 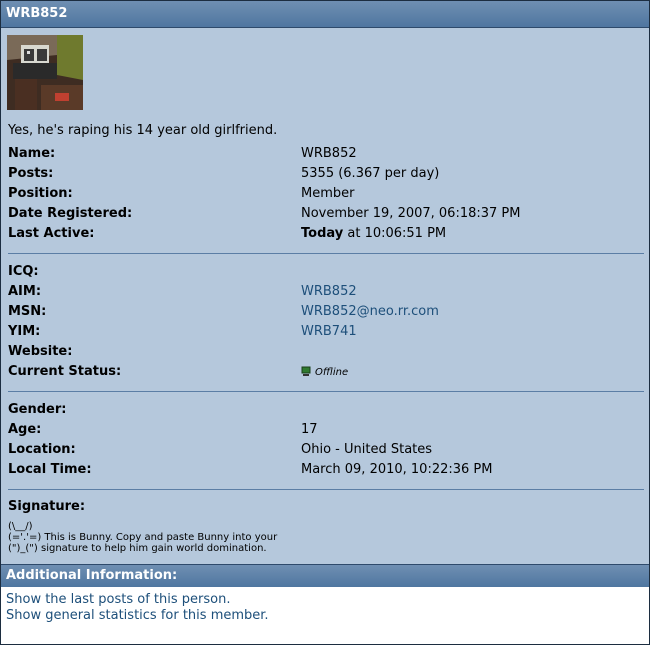 What do you see at coordinates (411, 213) in the screenshot?
I see `date-registered-value: November 19, 2007, 06:18:37 PM` at bounding box center [411, 213].